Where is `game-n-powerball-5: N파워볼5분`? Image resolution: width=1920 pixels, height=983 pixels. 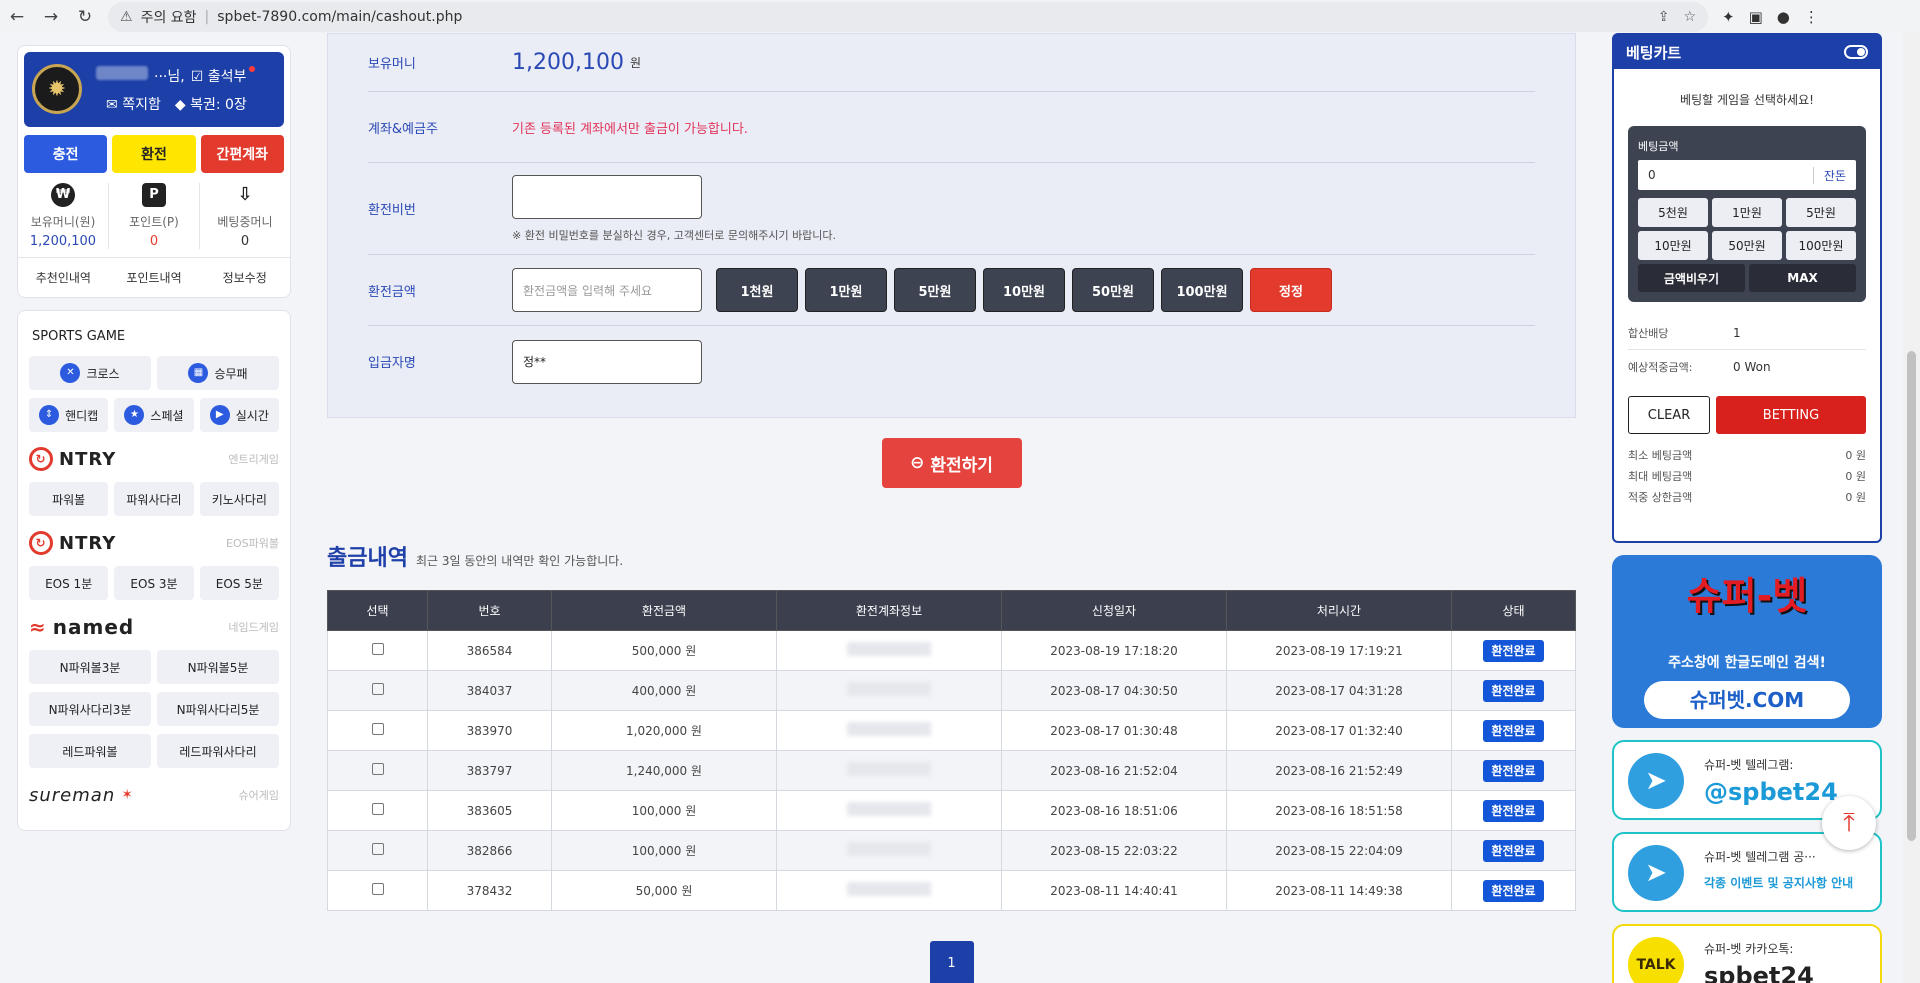
game-n-powerball-5: N파워볼5분 is located at coordinates (218, 667).